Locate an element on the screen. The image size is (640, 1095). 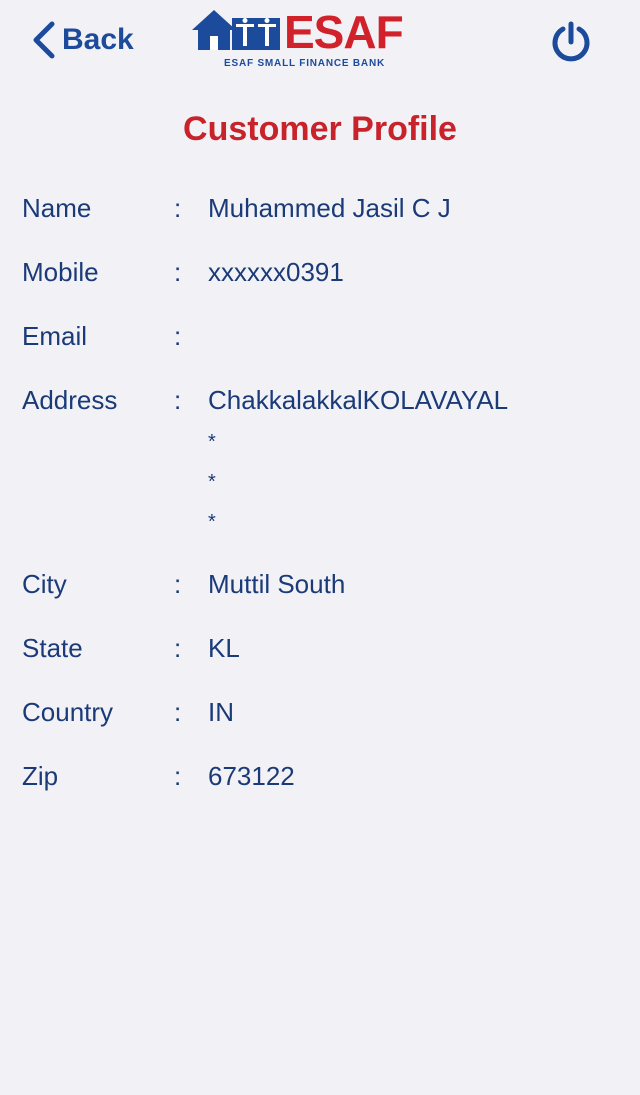
zip-label: Zip is located at coordinates (40, 776).